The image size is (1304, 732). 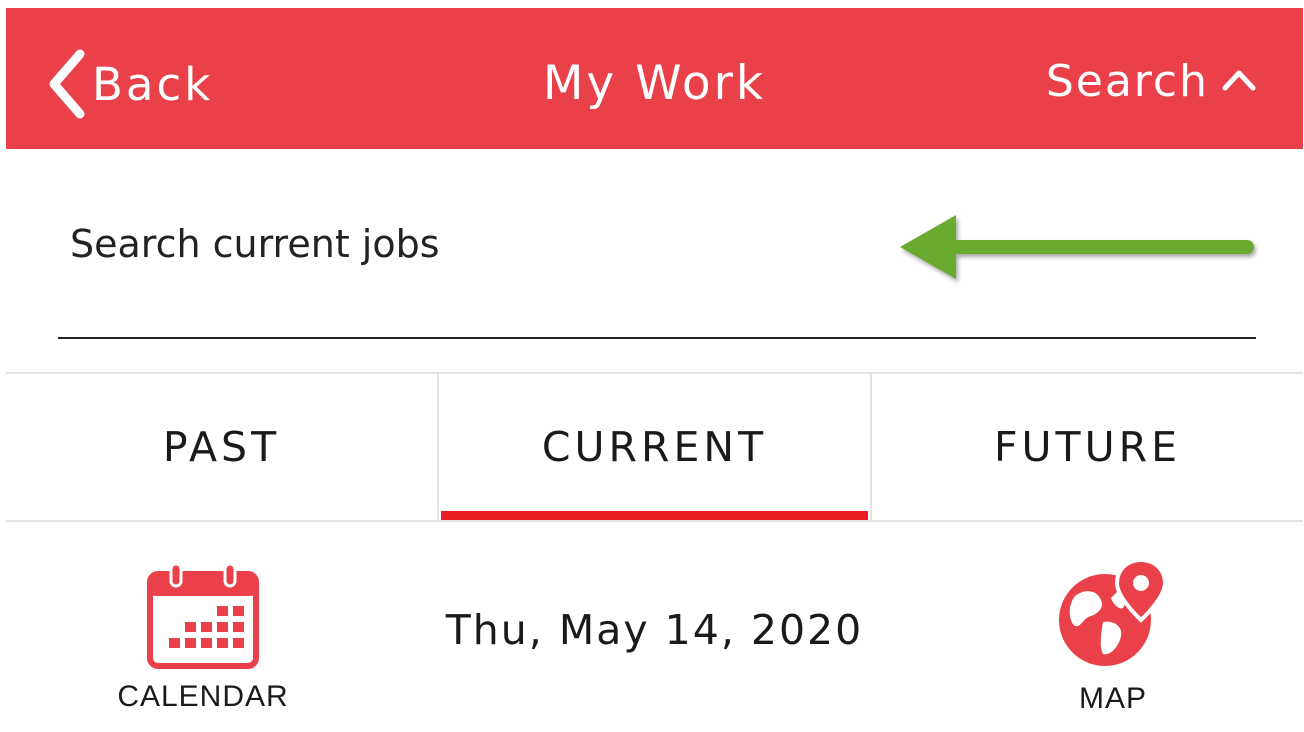 What do you see at coordinates (1082, 249) in the screenshot?
I see `arrow-left-icon` at bounding box center [1082, 249].